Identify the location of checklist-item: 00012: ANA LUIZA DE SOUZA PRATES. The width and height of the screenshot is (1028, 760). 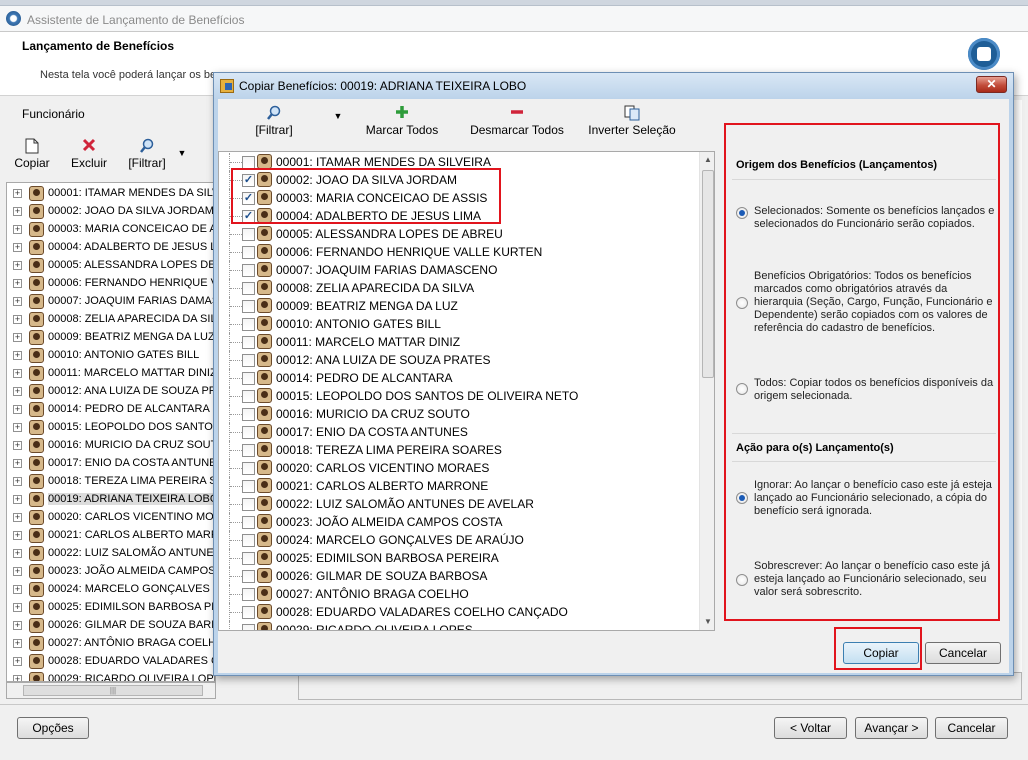
(459, 360).